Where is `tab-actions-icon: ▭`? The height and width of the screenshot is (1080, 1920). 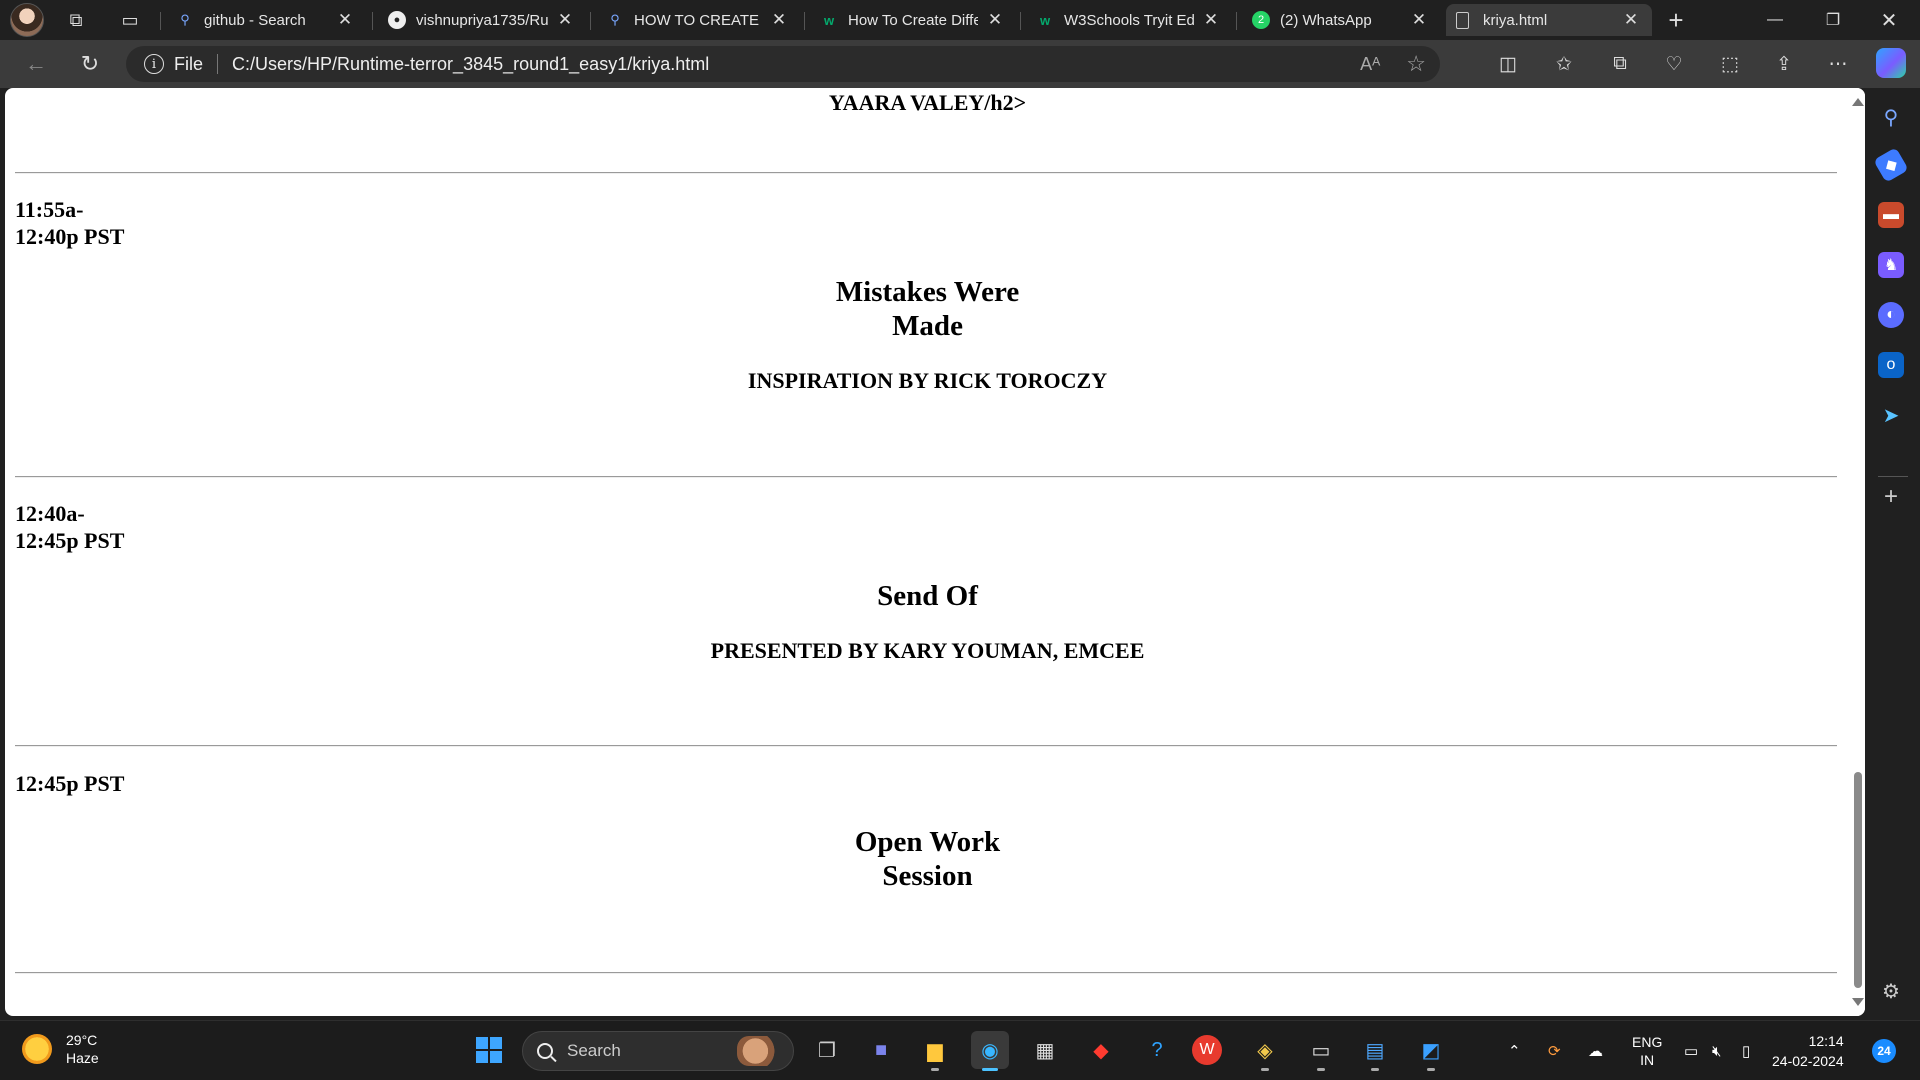
tab-actions-icon: ▭ is located at coordinates (130, 20).